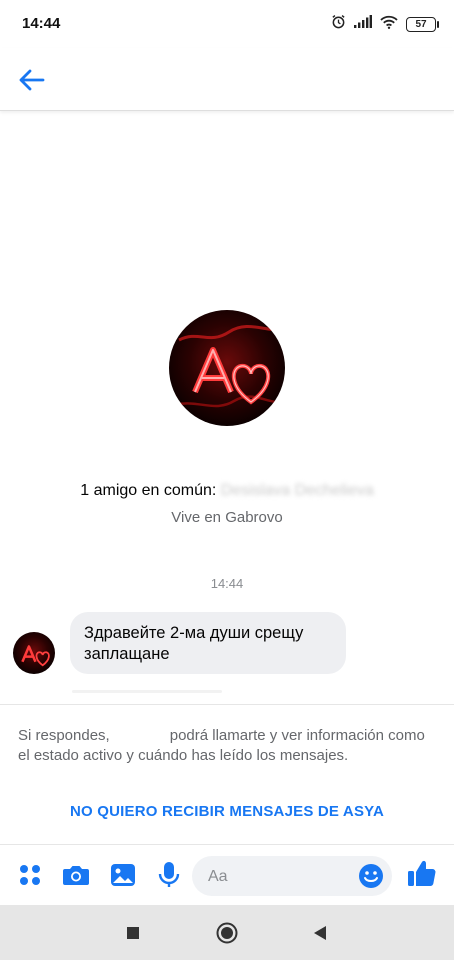 Image resolution: width=454 pixels, height=960 pixels. I want to click on like-button, so click(422, 873).